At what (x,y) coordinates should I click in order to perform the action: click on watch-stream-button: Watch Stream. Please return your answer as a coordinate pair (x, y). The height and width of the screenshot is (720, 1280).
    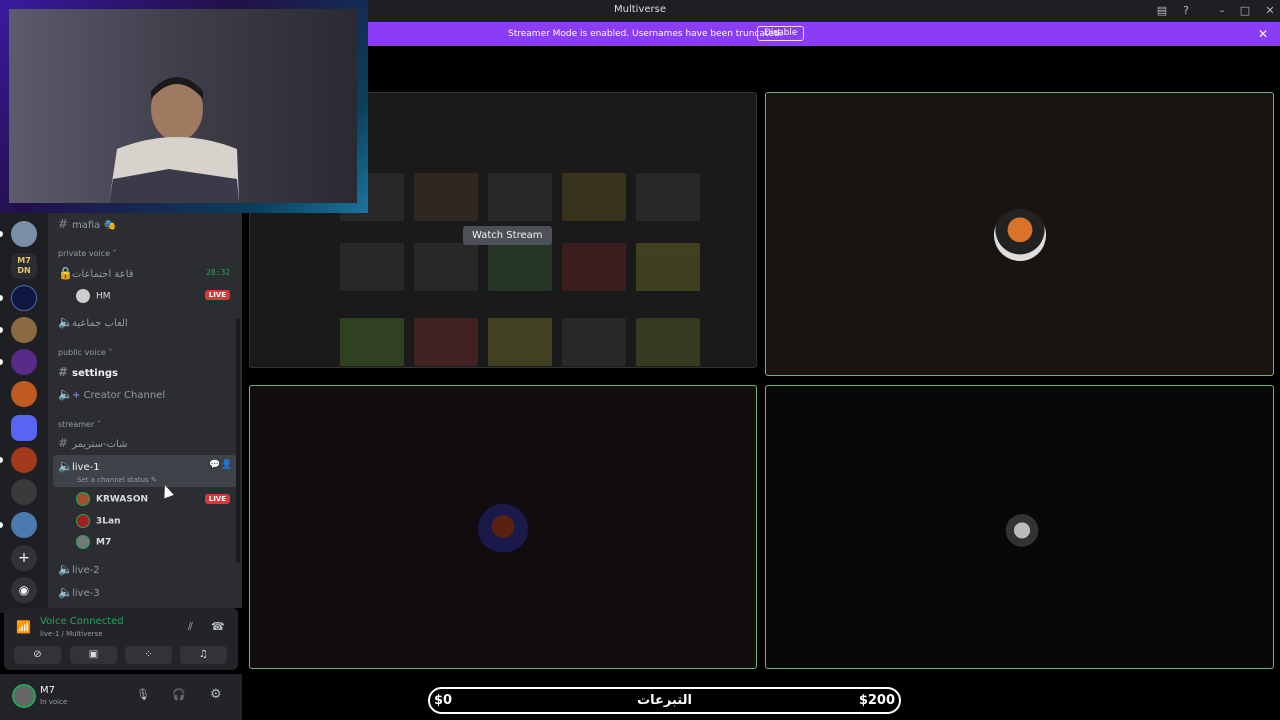
    Looking at the image, I should click on (507, 235).